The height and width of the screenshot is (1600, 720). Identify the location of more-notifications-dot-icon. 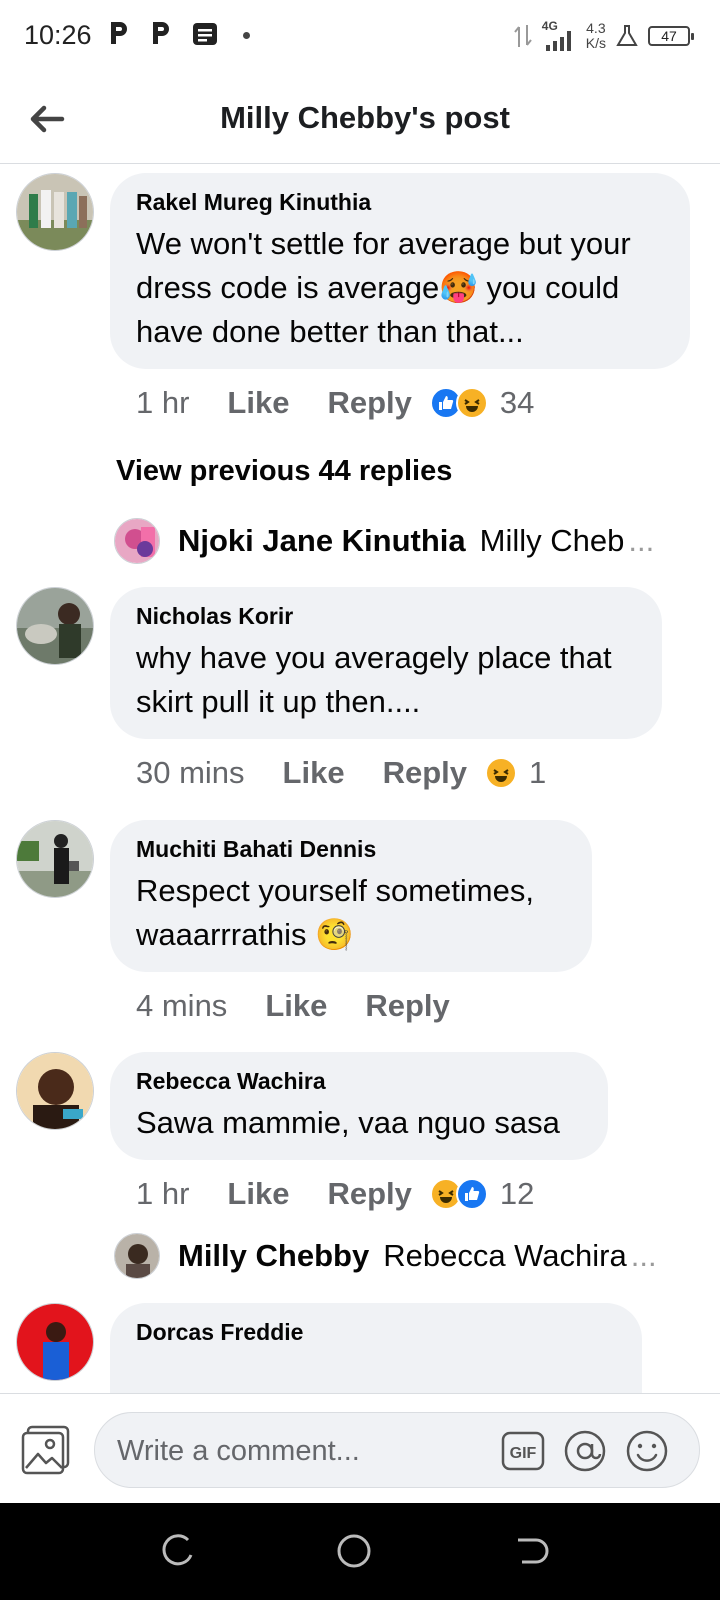
(246, 35).